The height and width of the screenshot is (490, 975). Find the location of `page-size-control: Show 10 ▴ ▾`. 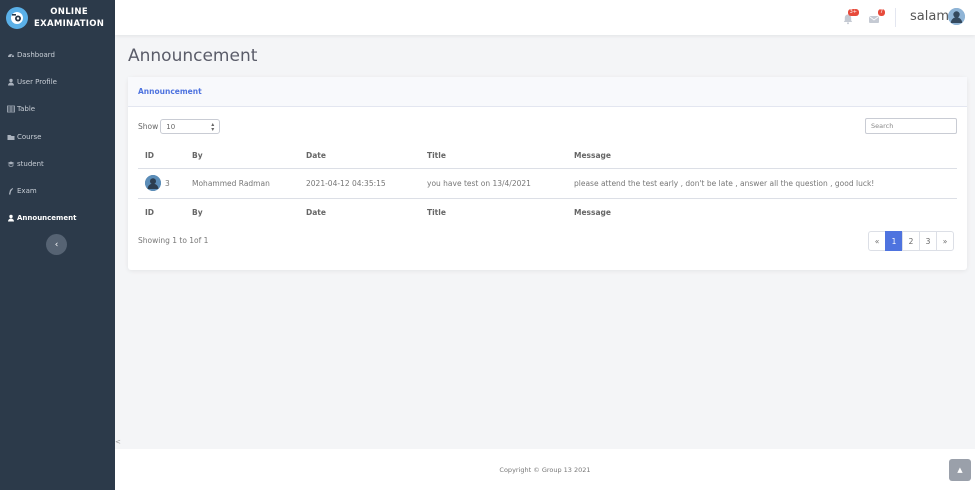

page-size-control: Show 10 ▴ ▾ is located at coordinates (179, 126).